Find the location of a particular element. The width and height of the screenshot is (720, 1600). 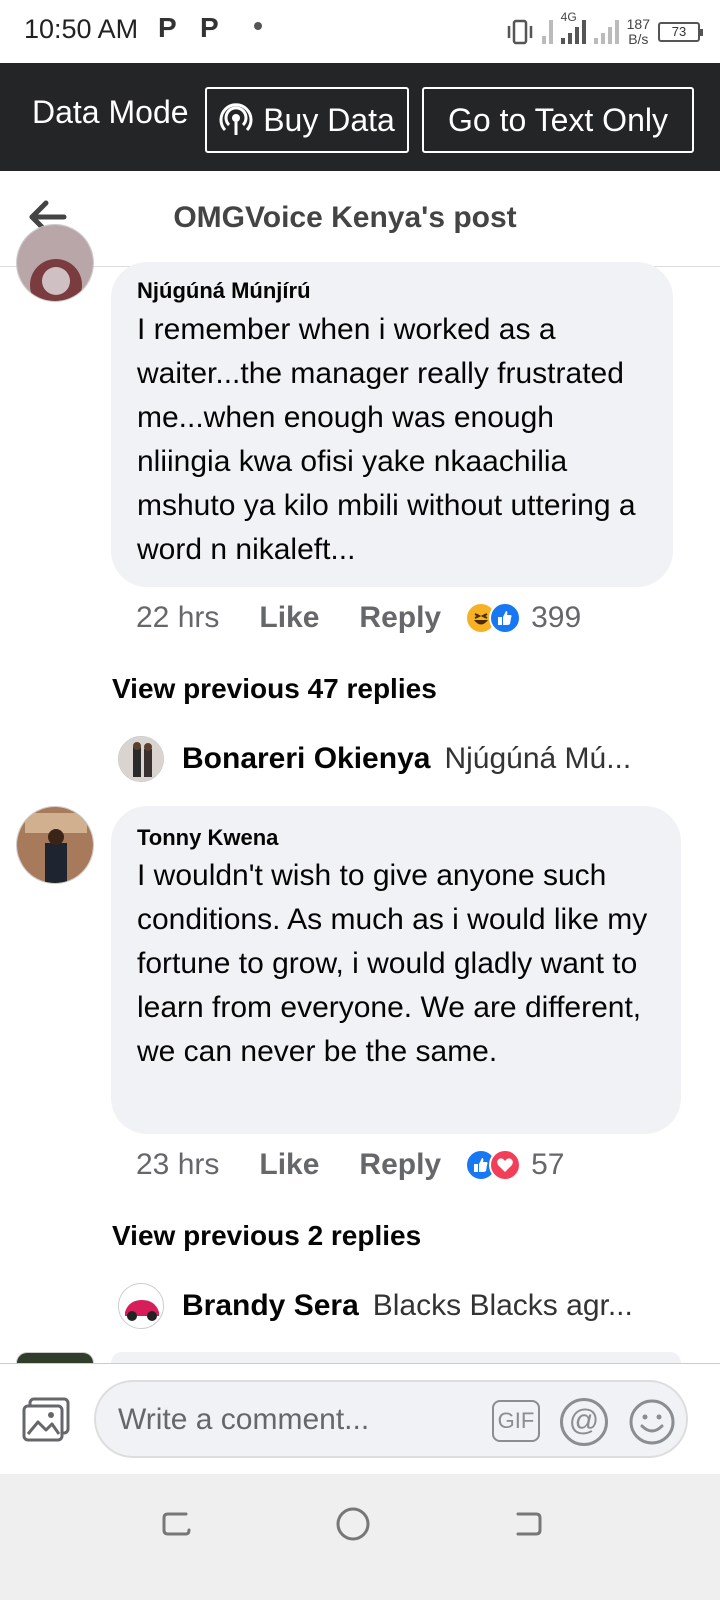

system-navigation-bar is located at coordinates (360, 1537).